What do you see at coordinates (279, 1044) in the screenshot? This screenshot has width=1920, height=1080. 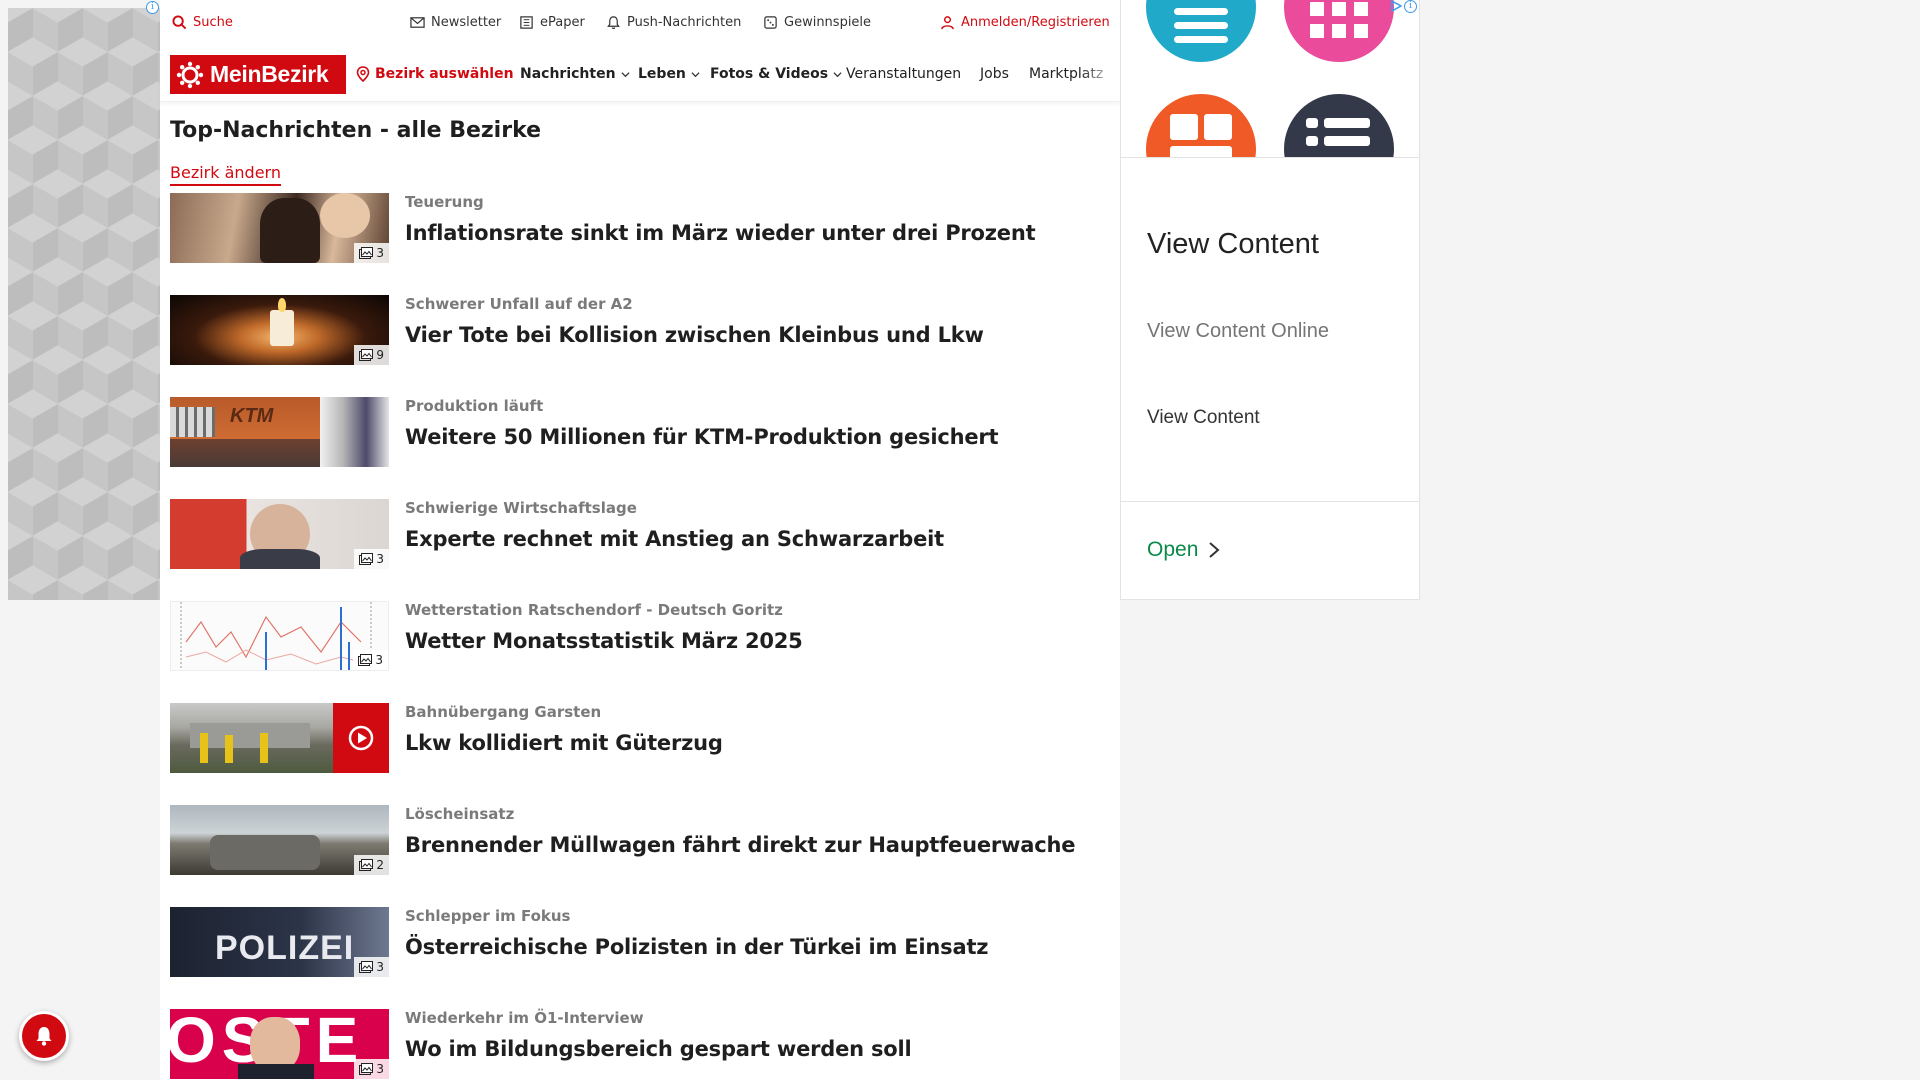 I see `article-thumbnail: OSTE 3` at bounding box center [279, 1044].